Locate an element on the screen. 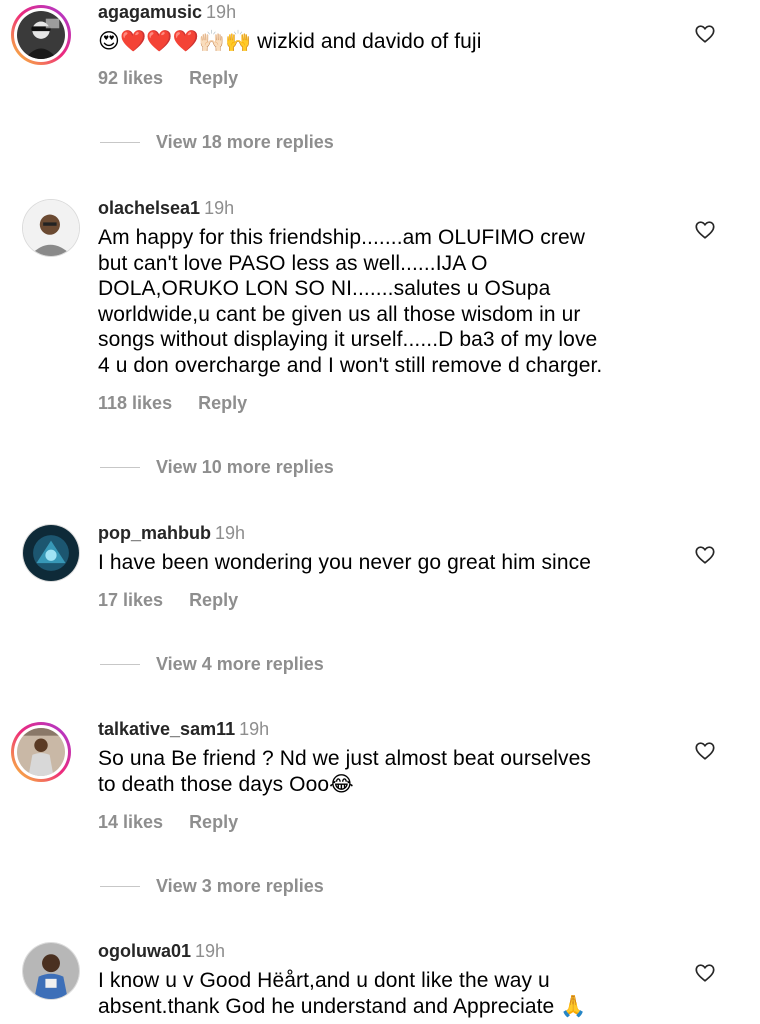 The width and height of the screenshot is (760, 1024). likes-count: 118 likes is located at coordinates (135, 403).